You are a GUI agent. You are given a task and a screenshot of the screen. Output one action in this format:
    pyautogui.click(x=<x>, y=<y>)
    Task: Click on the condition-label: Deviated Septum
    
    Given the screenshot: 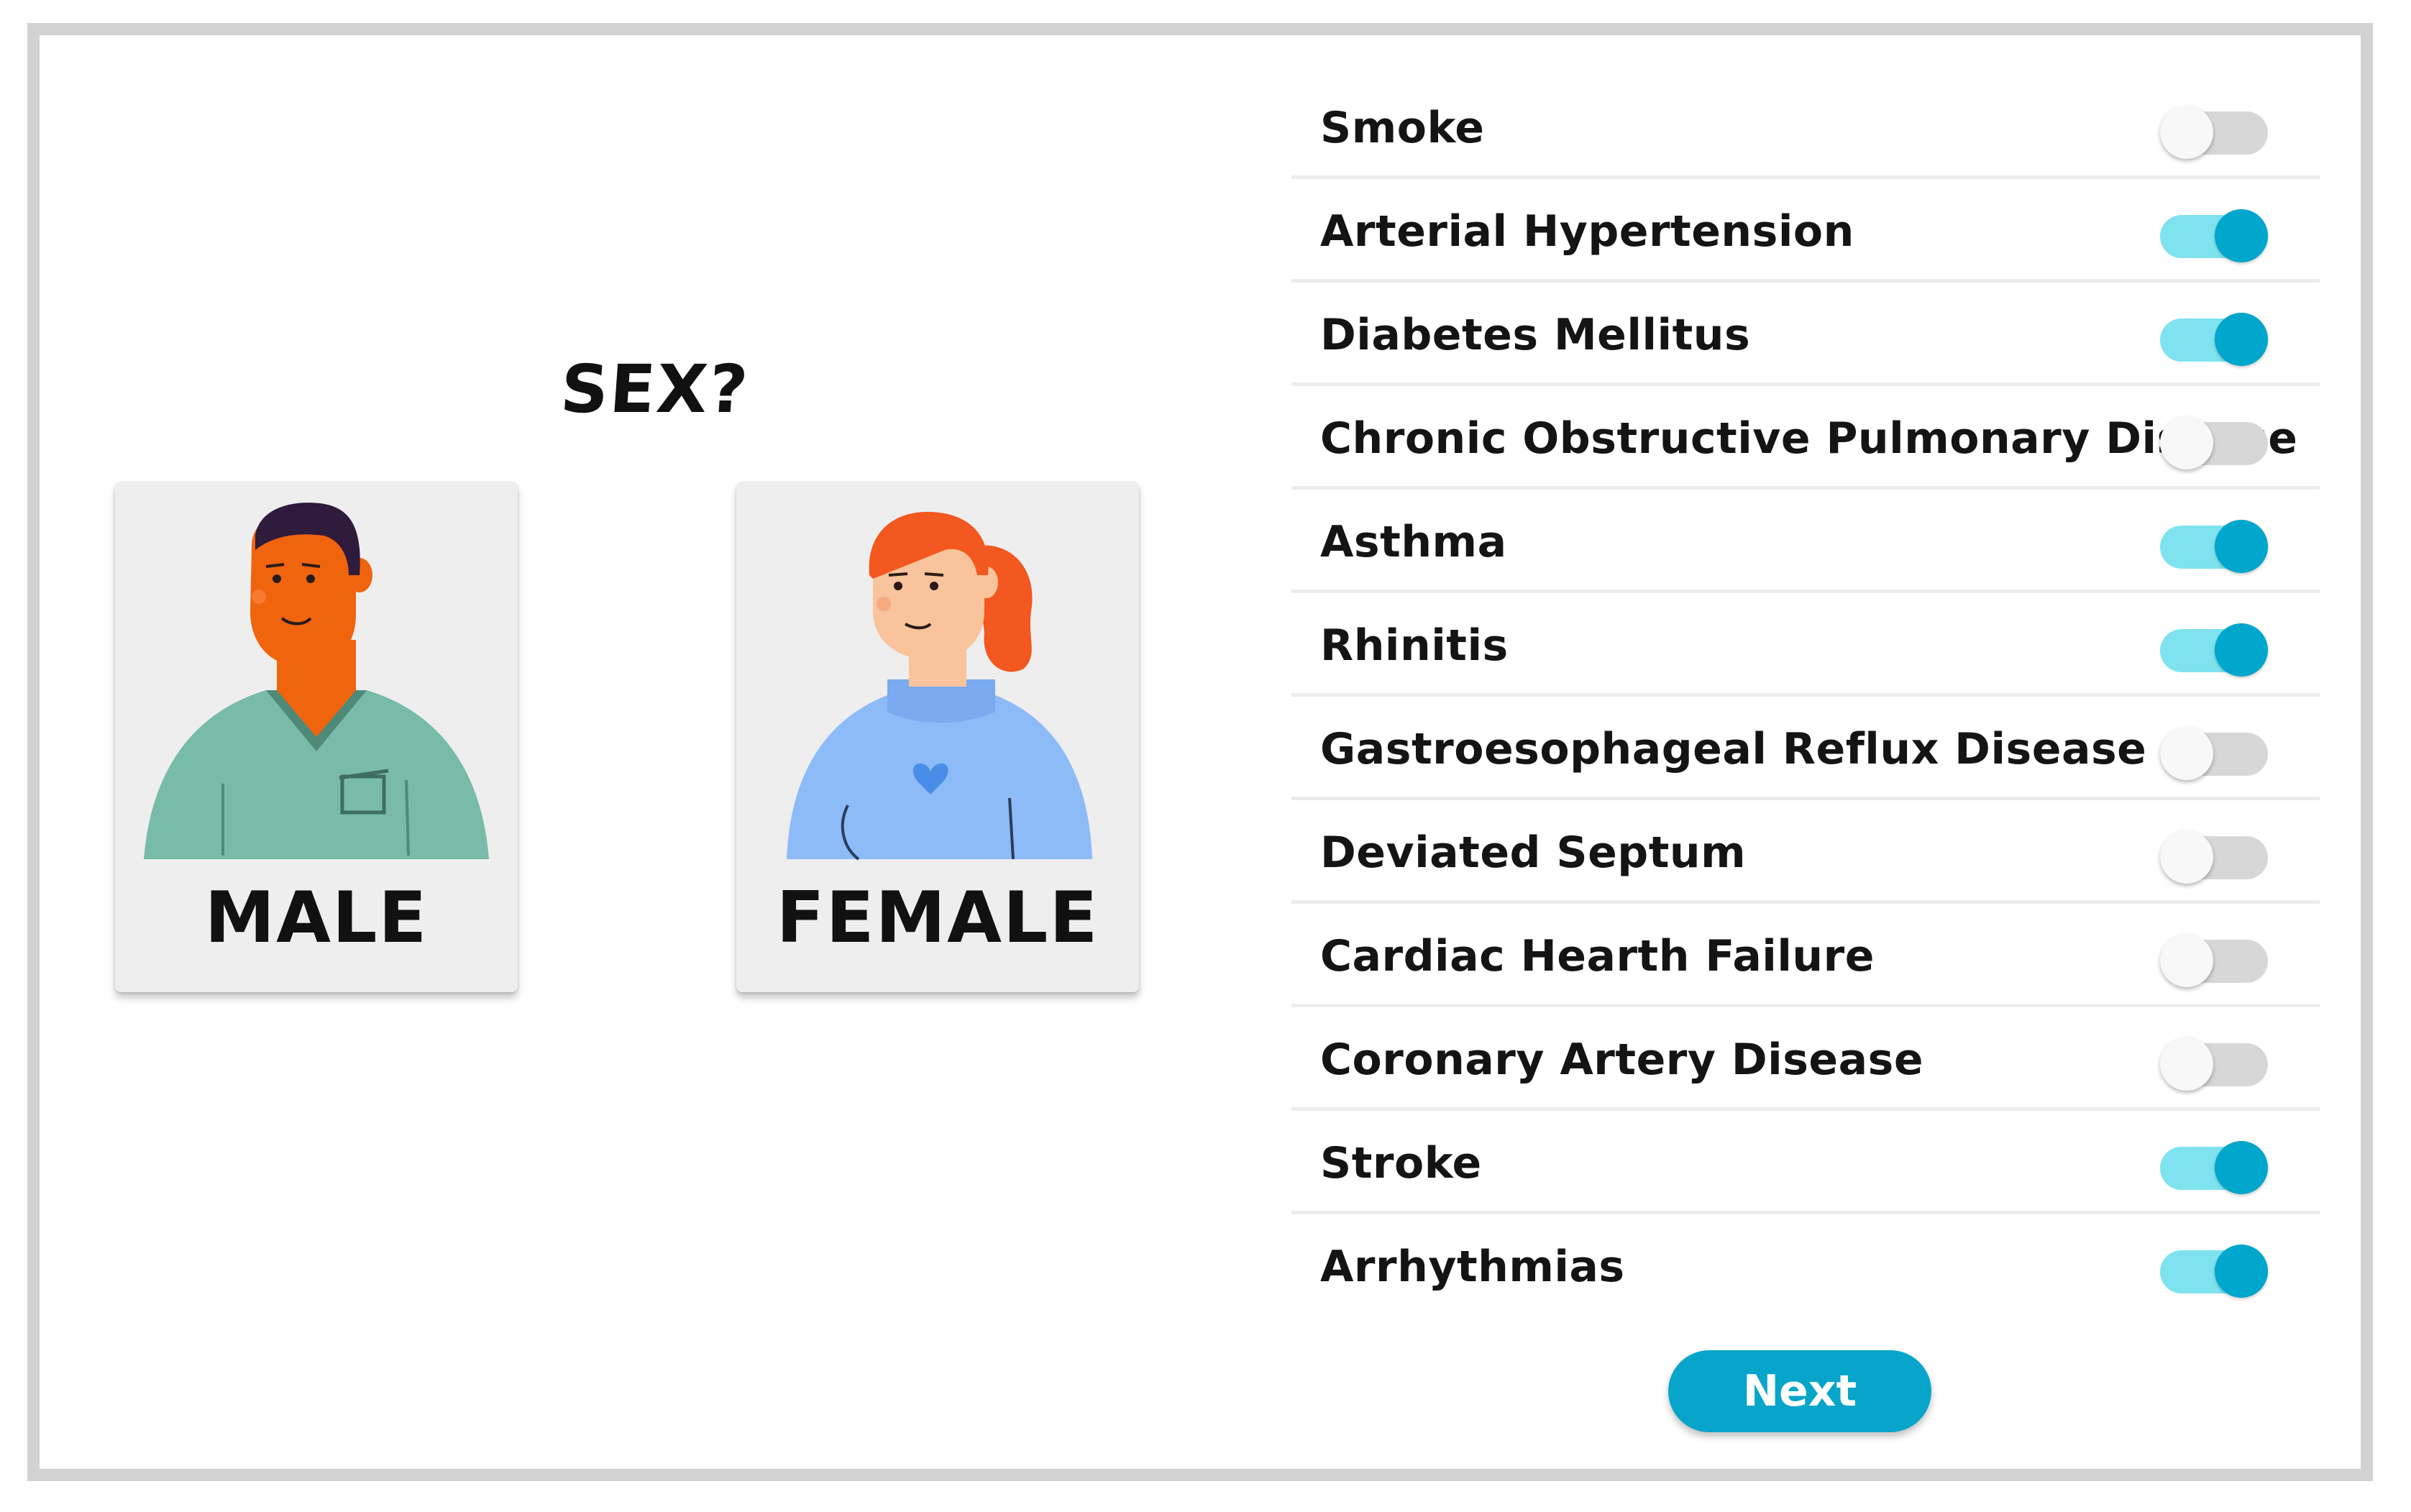 What is the action you would take?
    pyautogui.click(x=1534, y=853)
    